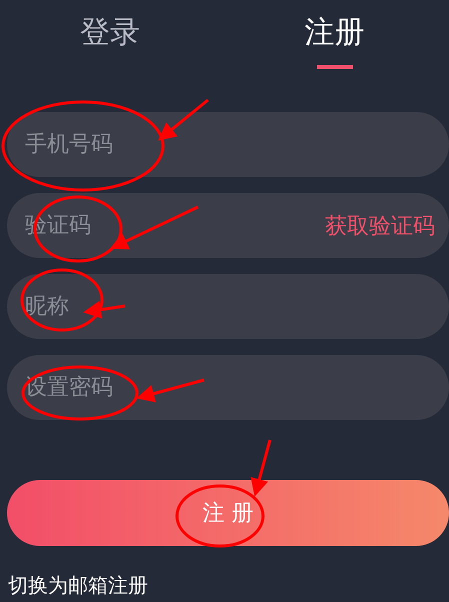 The height and width of the screenshot is (602, 449). What do you see at coordinates (334, 41) in the screenshot?
I see `tab: 注册` at bounding box center [334, 41].